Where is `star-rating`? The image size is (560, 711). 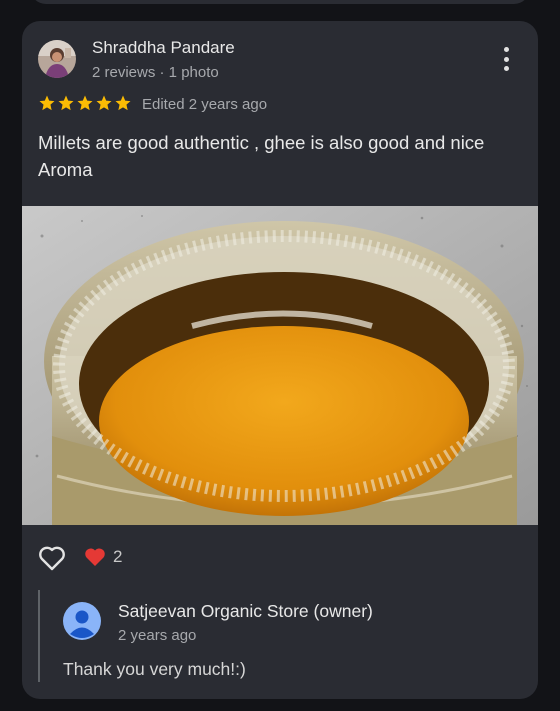
star-rating is located at coordinates (85, 104).